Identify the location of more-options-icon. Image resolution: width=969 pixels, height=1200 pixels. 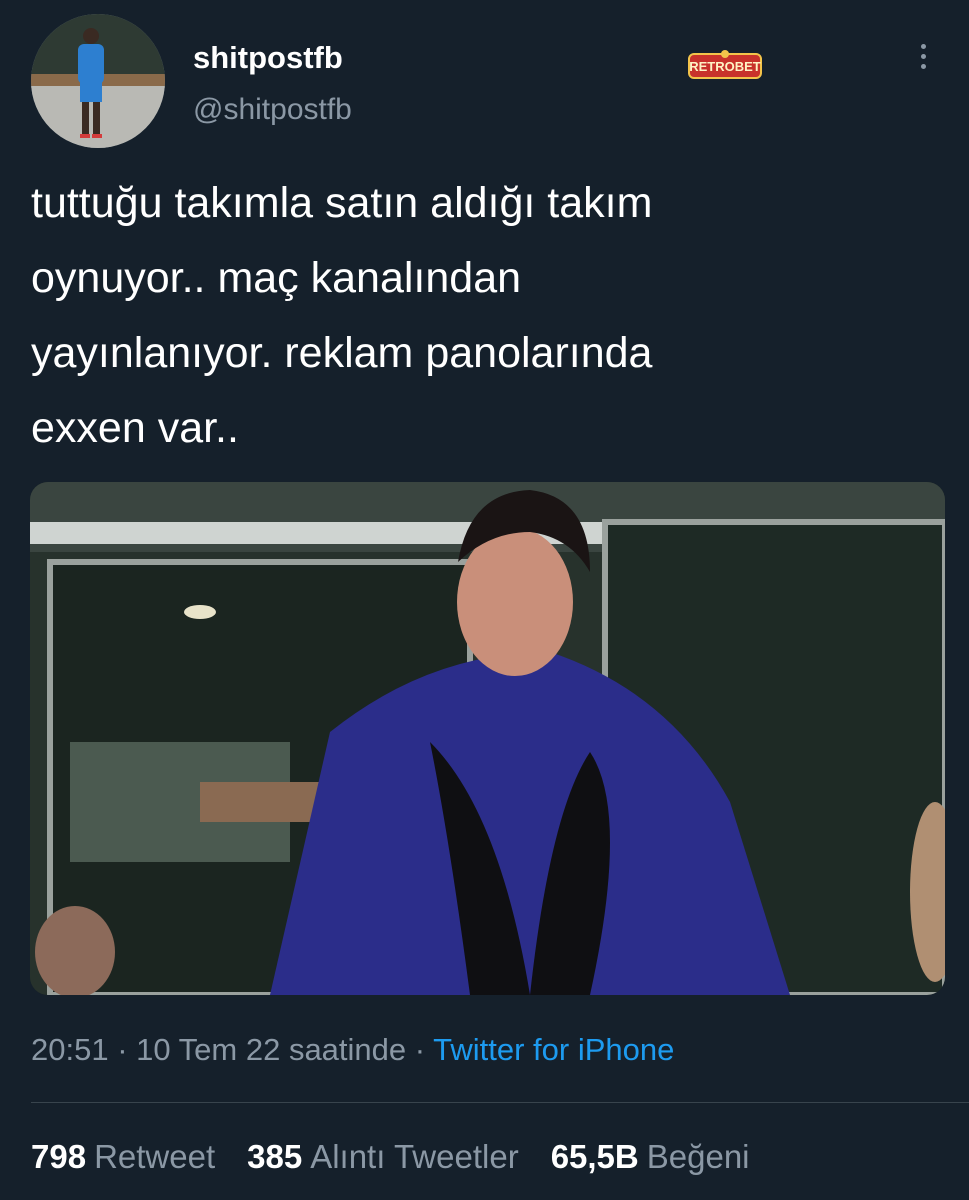
(923, 56).